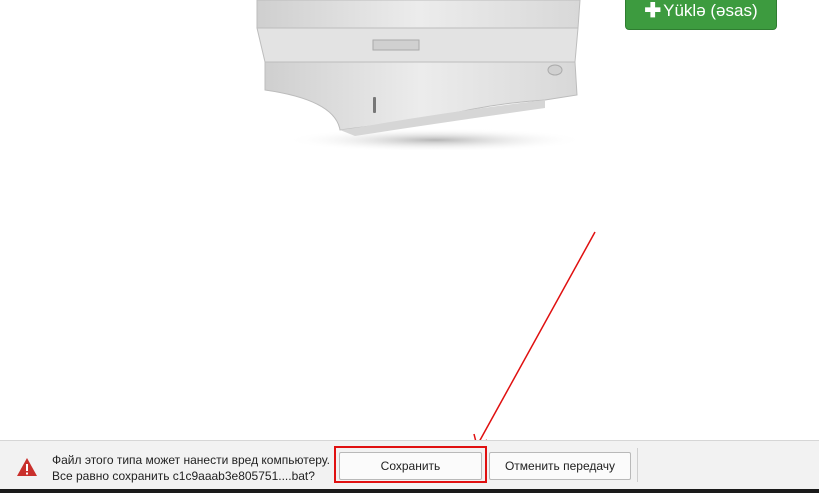 The width and height of the screenshot is (819, 493). I want to click on save-button: Сохранить, so click(410, 466).